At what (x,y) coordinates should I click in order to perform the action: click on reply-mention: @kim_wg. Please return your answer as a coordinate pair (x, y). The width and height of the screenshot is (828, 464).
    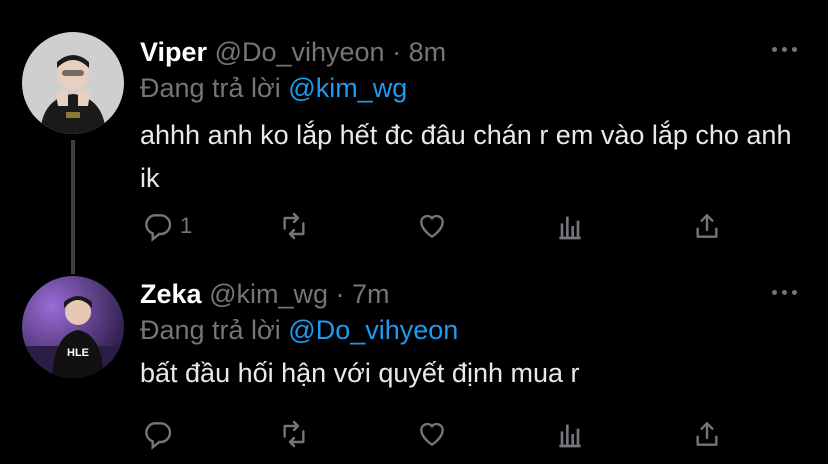
    Looking at the image, I should click on (347, 88).